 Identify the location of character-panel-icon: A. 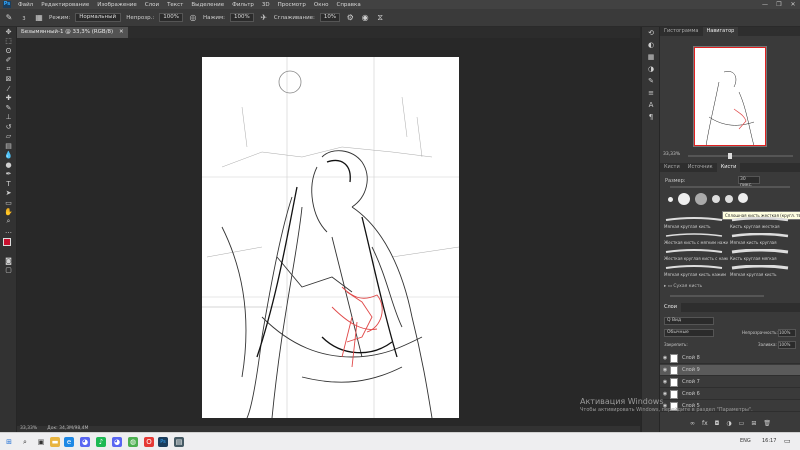
(651, 105).